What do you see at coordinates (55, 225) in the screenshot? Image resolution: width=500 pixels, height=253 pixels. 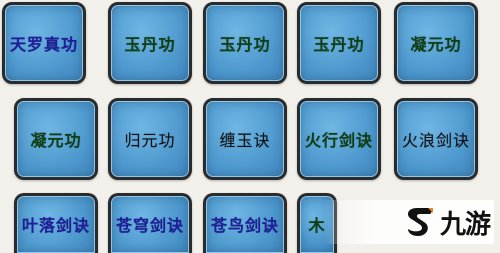 I see `skill-label: 叶落剑诀` at bounding box center [55, 225].